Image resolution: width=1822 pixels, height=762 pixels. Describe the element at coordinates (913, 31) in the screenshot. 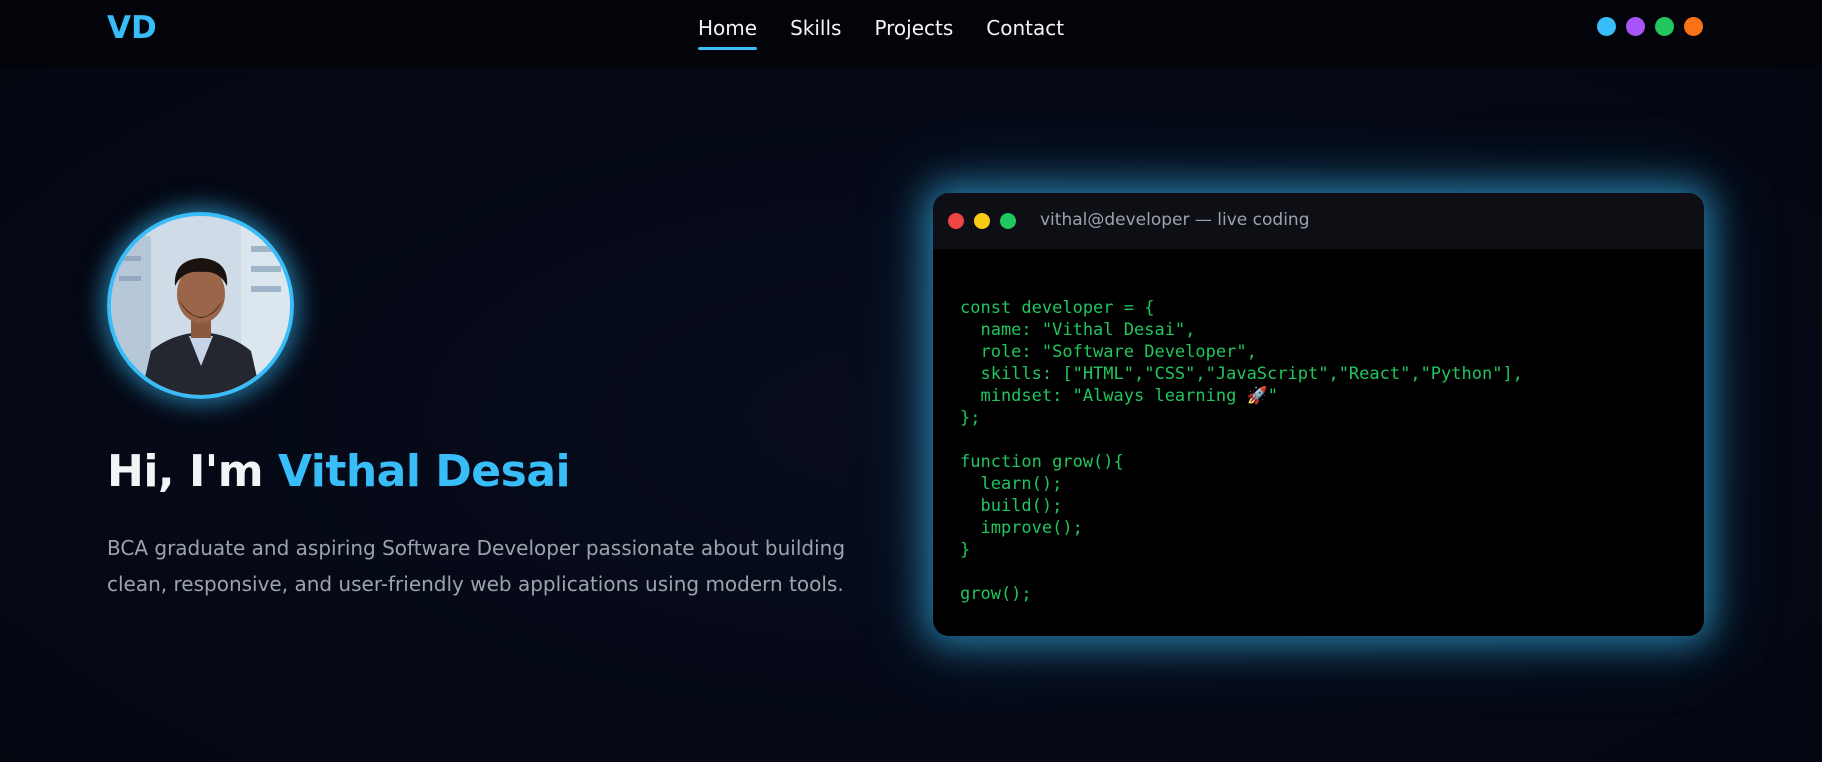

I see `nav-link-projects: Projects` at that location.